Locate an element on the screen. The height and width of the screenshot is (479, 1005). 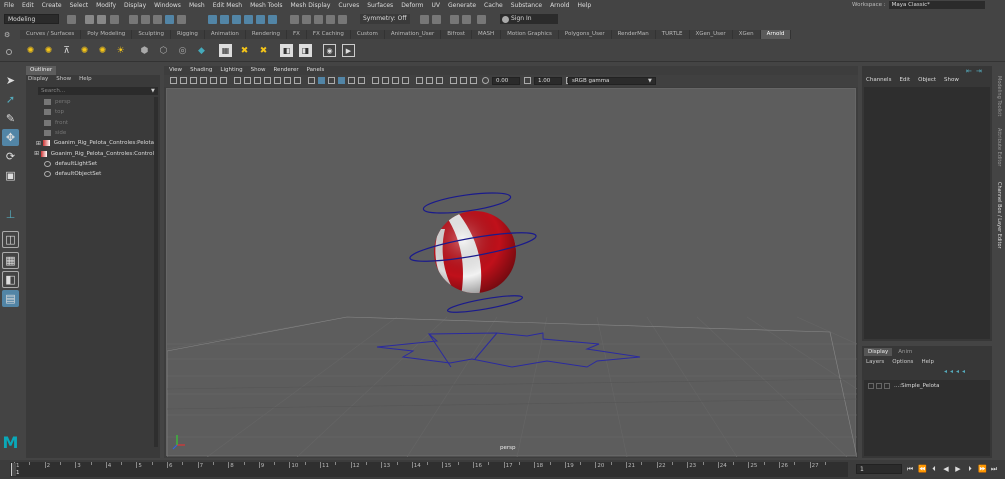
shelf-tab-motion-graphics: Motion Graphics is located at coordinates (530, 34).